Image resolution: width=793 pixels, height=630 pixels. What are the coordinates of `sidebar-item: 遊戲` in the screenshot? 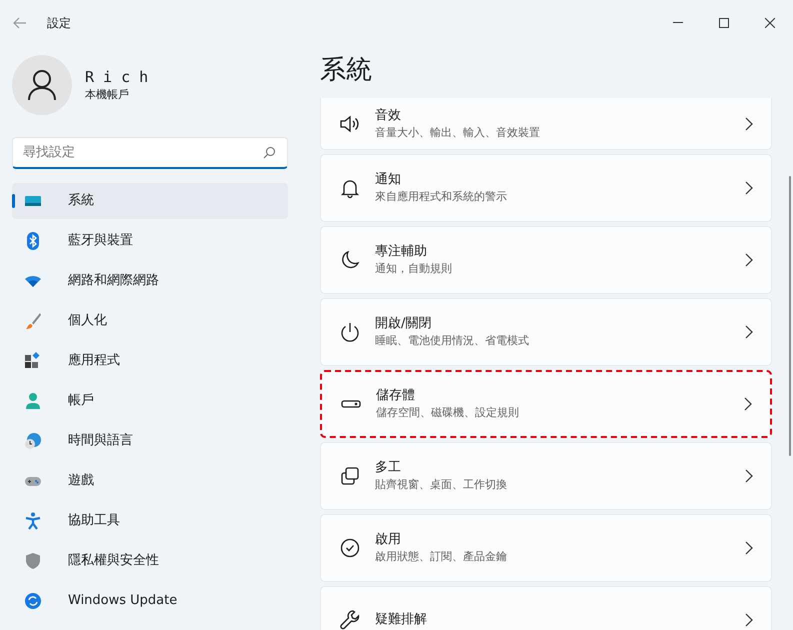 It's located at (150, 481).